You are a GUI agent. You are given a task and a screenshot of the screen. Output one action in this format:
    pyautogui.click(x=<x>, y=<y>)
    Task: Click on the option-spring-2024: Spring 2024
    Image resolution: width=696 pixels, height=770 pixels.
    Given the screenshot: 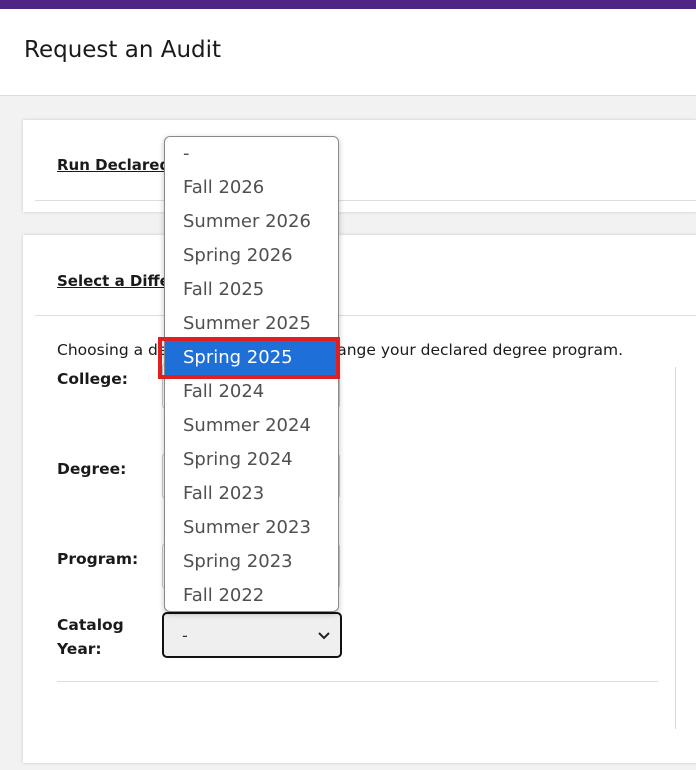 What is the action you would take?
    pyautogui.click(x=251, y=460)
    